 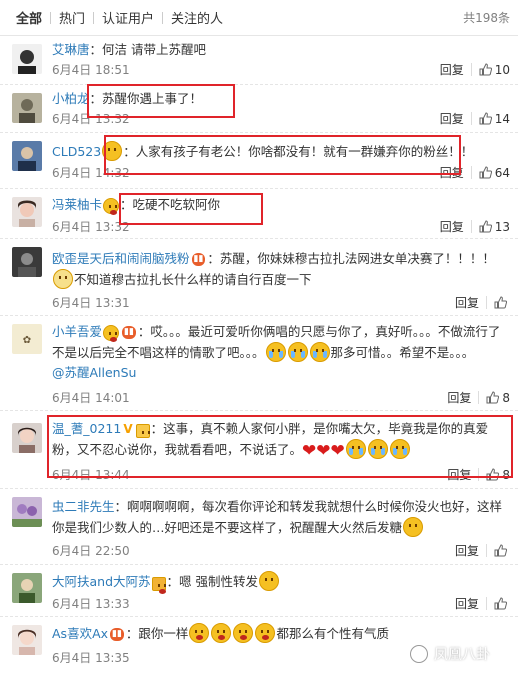 I want to click on username: As喜欢Ax, so click(x=80, y=633).